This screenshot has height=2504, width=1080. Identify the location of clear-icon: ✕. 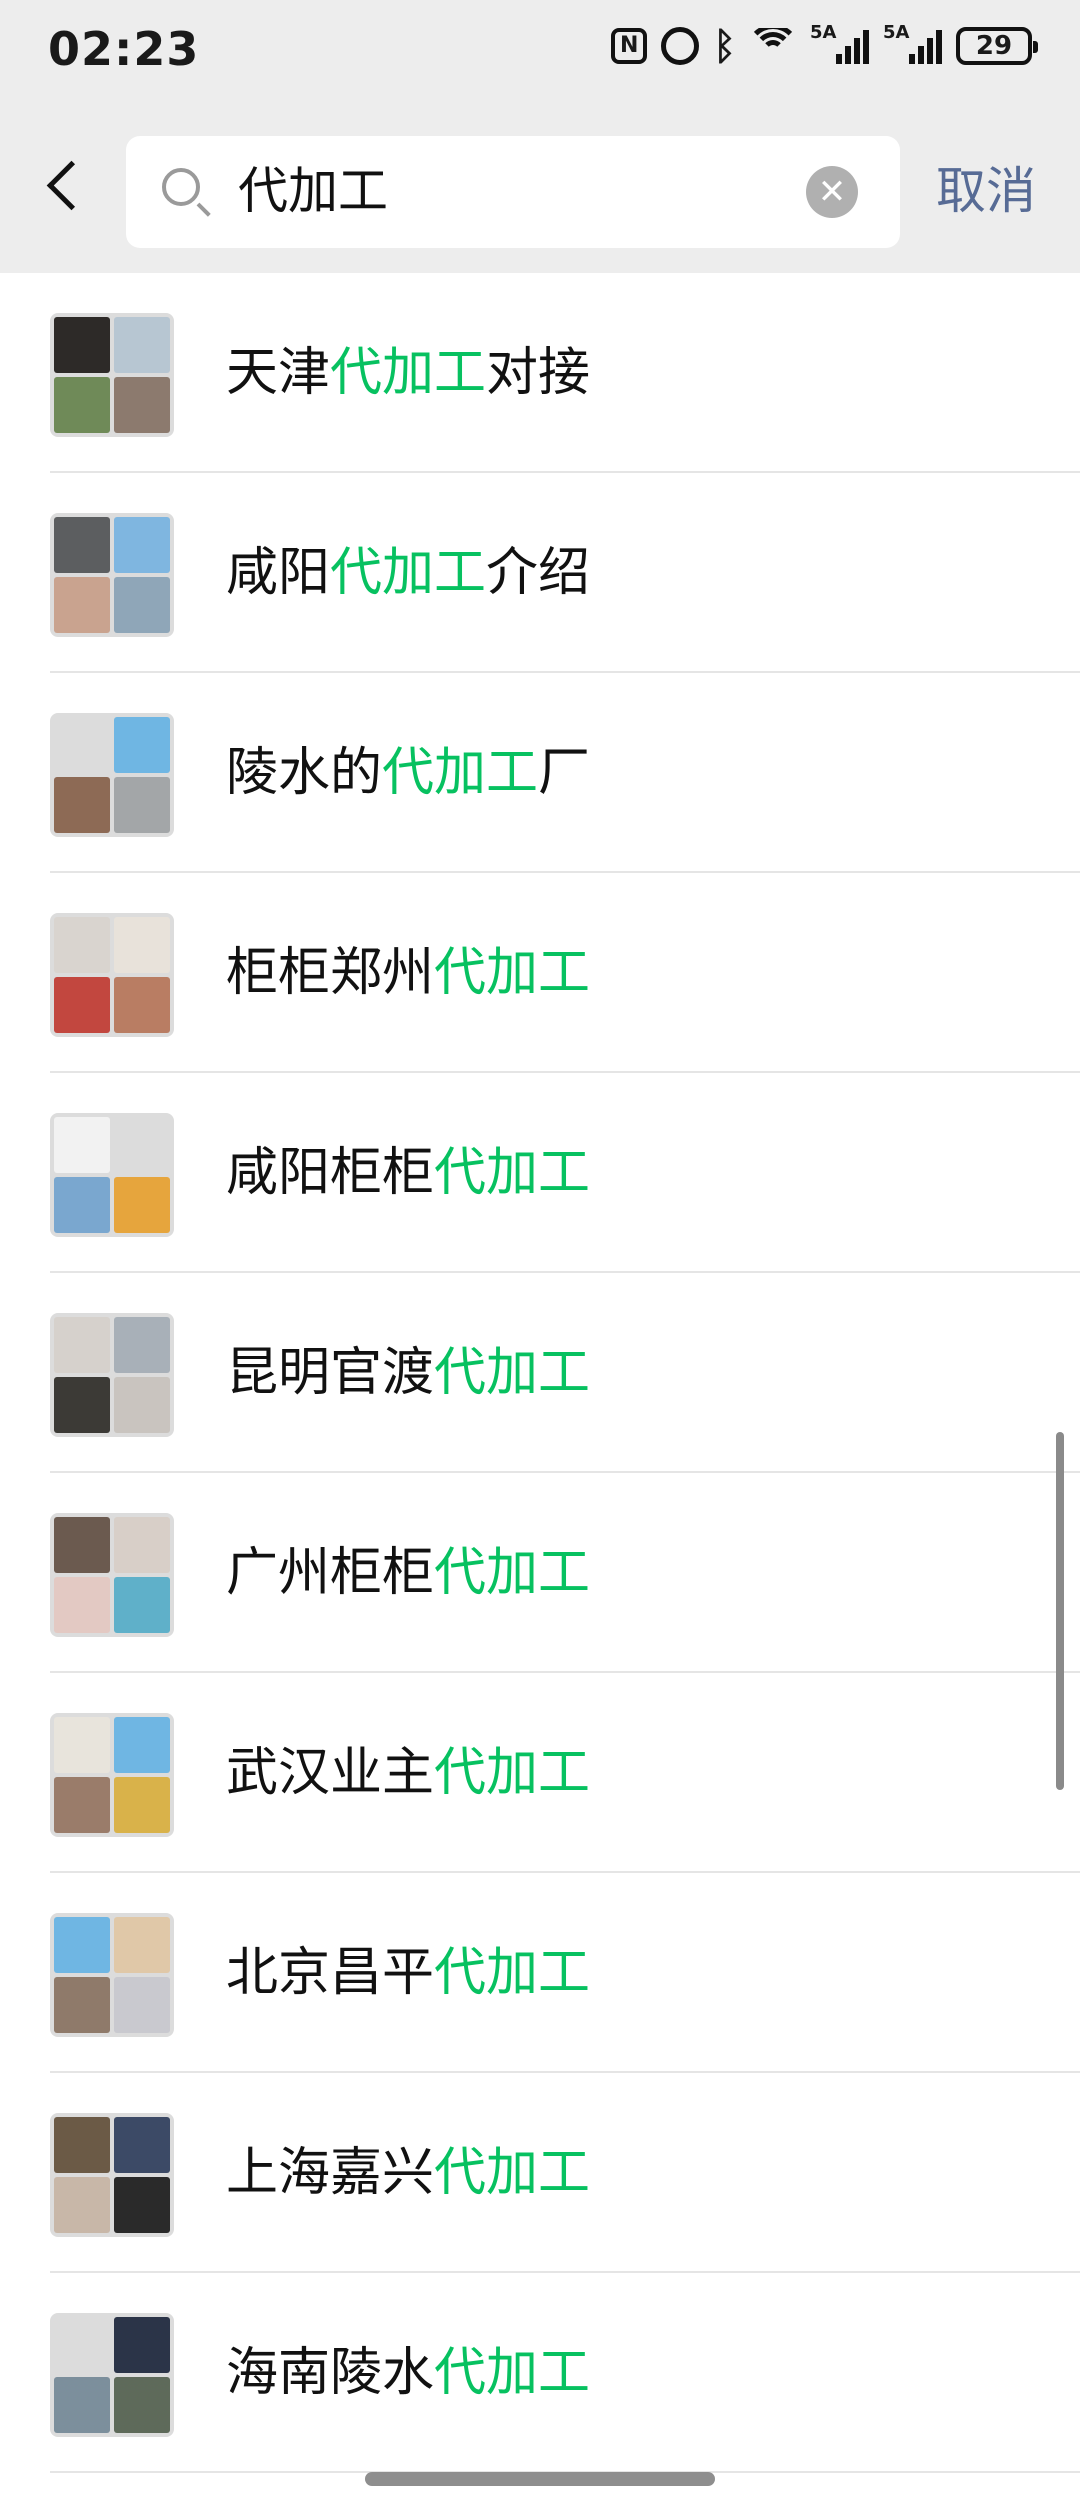
(832, 192).